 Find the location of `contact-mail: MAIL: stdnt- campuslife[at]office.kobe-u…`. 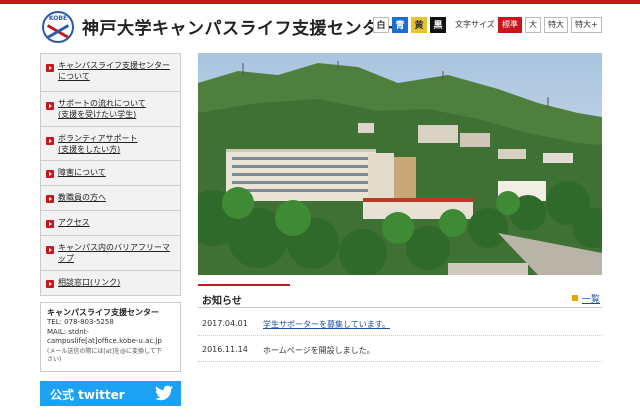

contact-mail: MAIL: stdnt- campuslife[at]office.kobe-u… is located at coordinates (104, 336).